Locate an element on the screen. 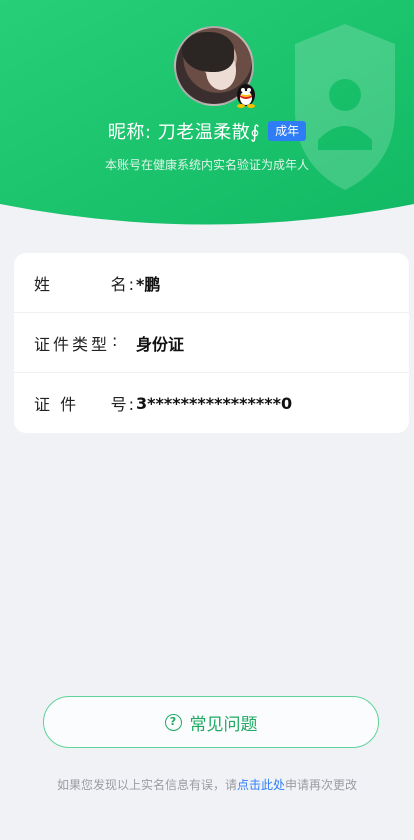  faq-button-label: 常见问题 is located at coordinates (223, 724).